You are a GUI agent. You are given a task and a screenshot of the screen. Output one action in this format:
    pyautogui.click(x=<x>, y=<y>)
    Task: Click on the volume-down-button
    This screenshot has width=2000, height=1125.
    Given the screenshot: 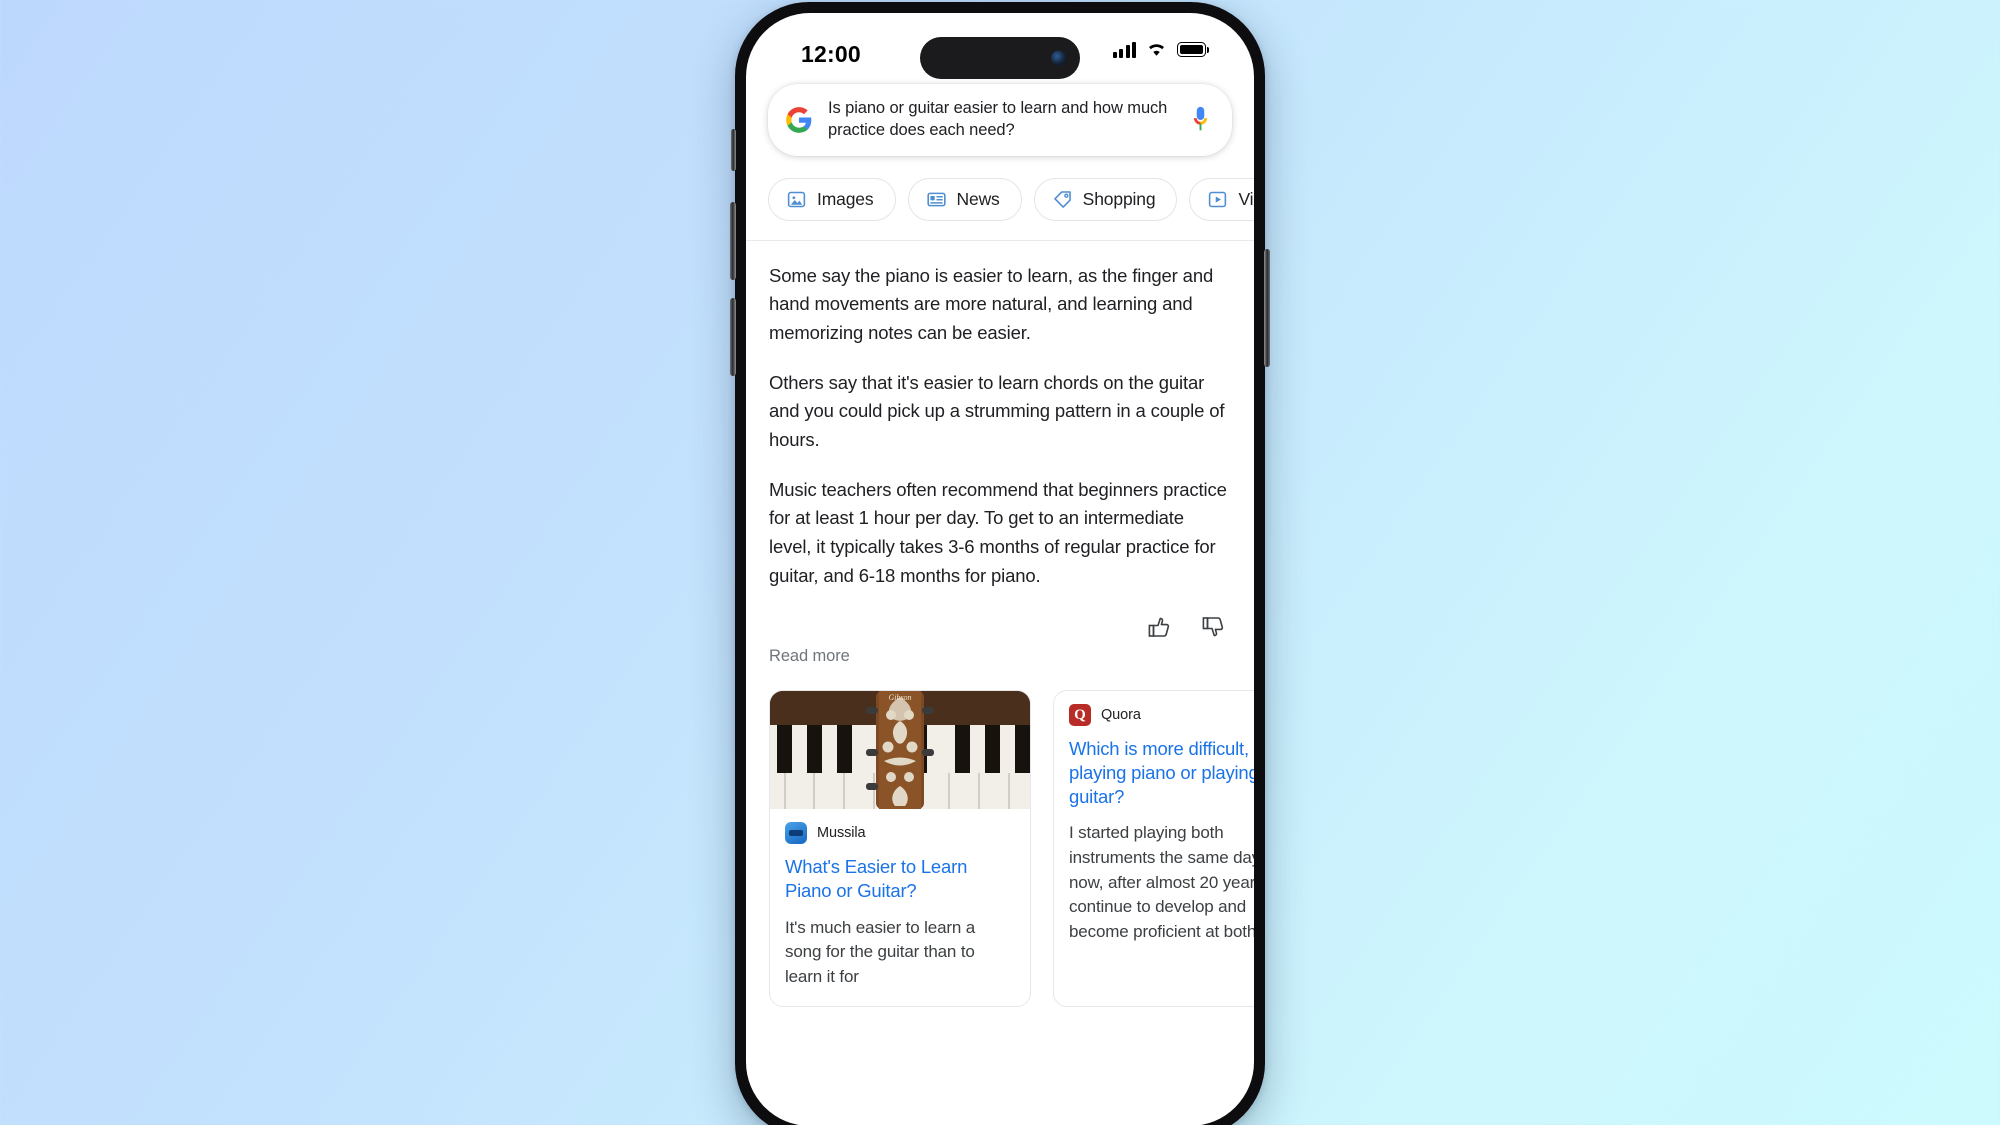 What is the action you would take?
    pyautogui.click(x=733, y=337)
    